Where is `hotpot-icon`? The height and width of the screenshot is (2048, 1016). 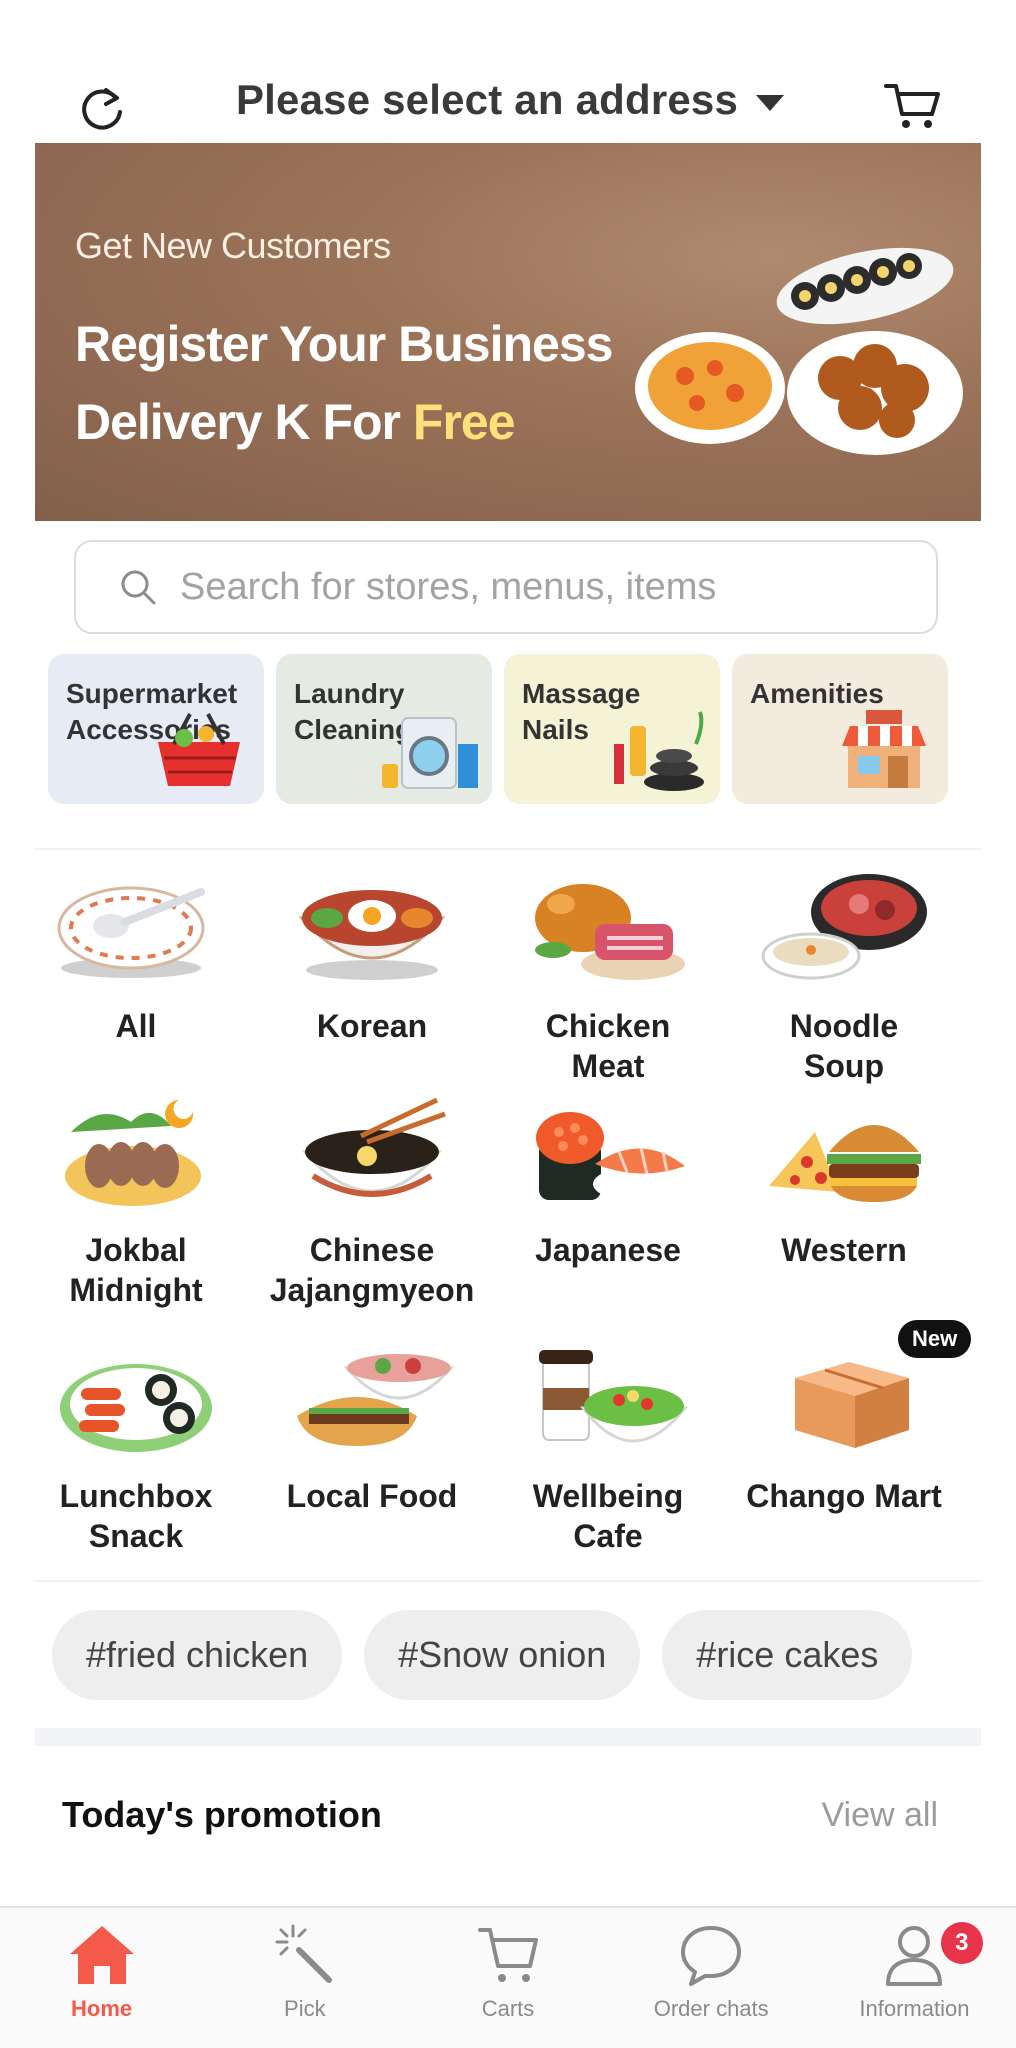
hotpot-icon is located at coordinates (844, 927).